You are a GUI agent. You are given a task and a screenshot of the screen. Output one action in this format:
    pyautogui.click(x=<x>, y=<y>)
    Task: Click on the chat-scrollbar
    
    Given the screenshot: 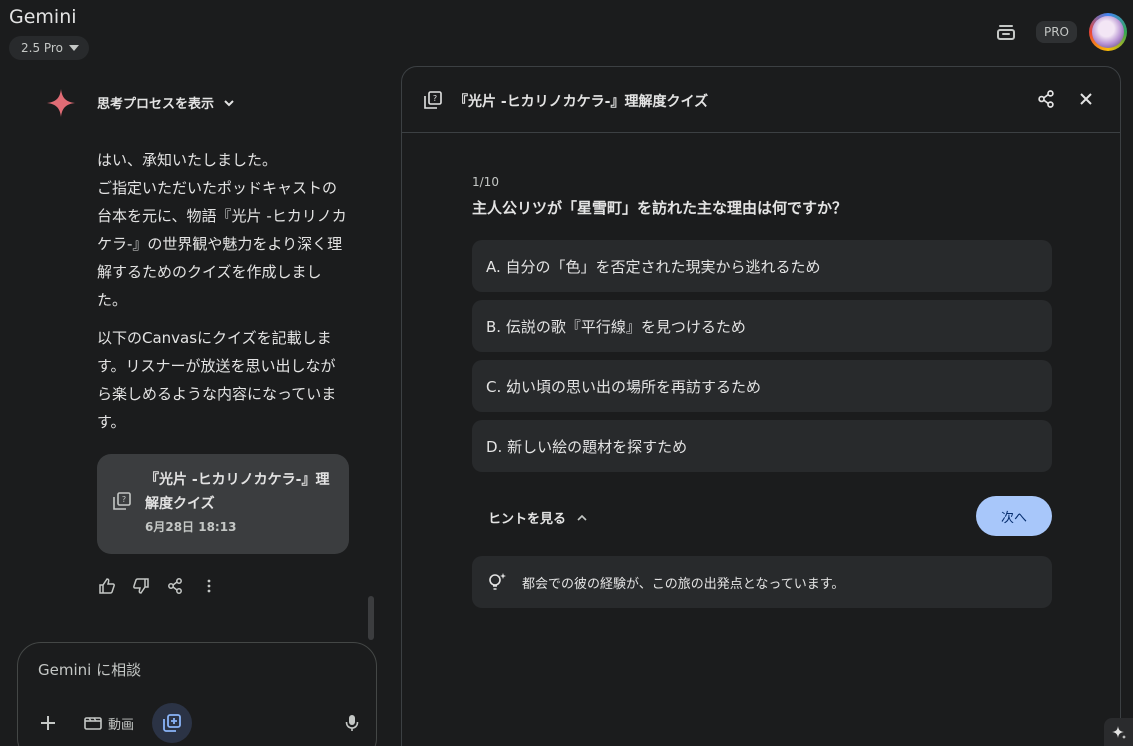 What is the action you would take?
    pyautogui.click(x=371, y=618)
    